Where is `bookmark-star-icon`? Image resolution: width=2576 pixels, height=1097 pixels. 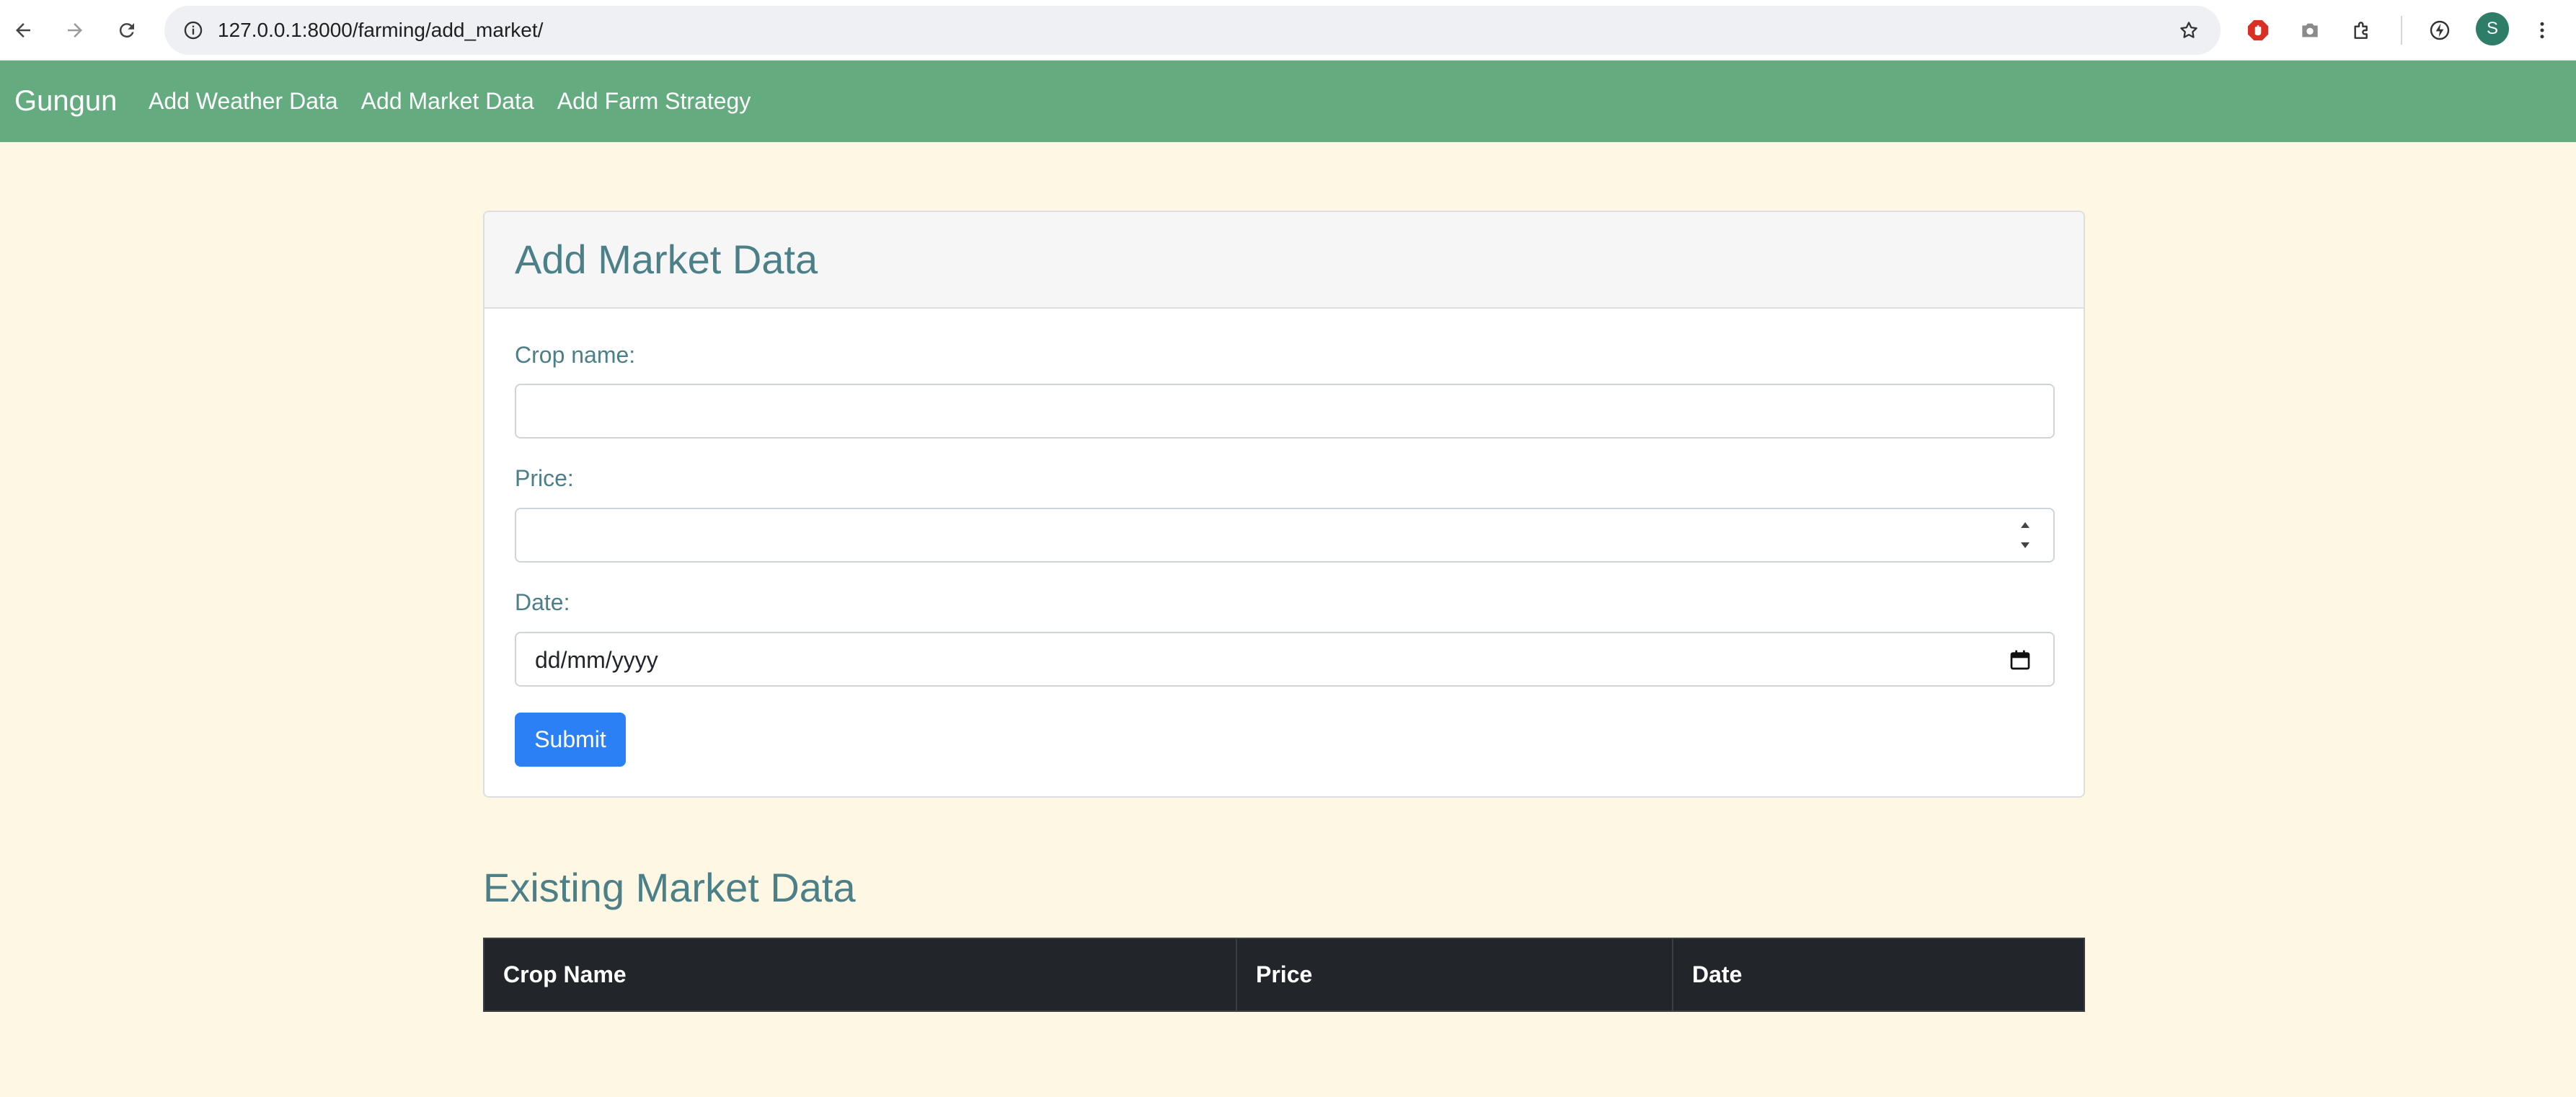
bookmark-star-icon is located at coordinates (2188, 30).